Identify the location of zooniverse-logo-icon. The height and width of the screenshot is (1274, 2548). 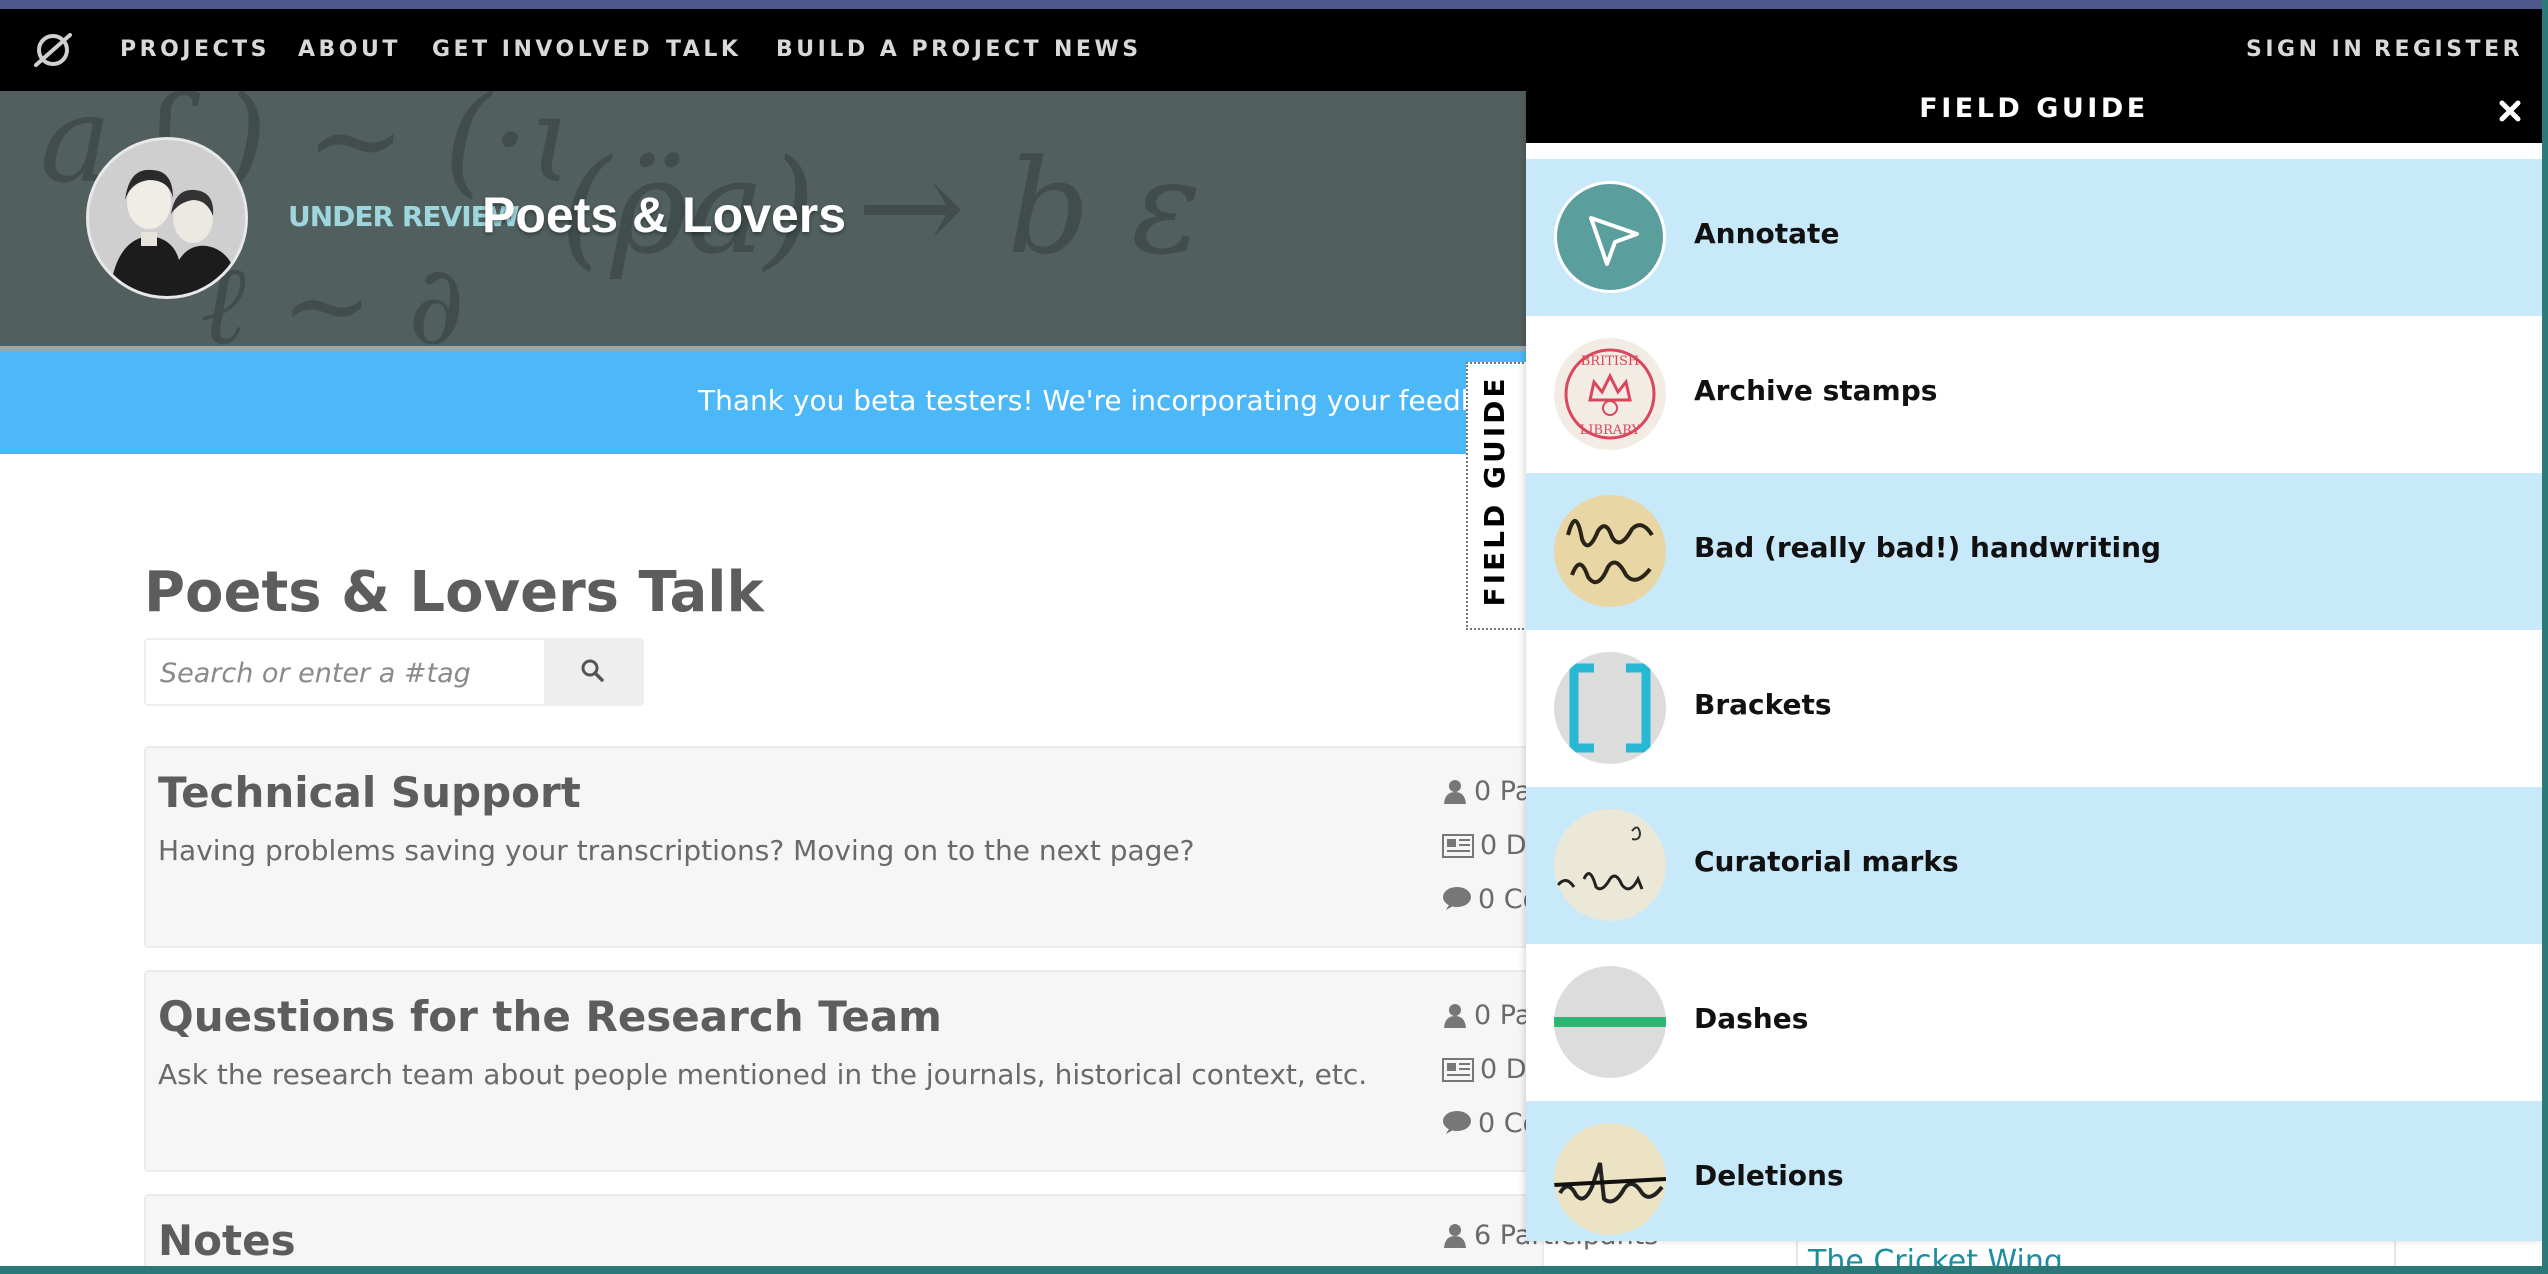
(53, 50).